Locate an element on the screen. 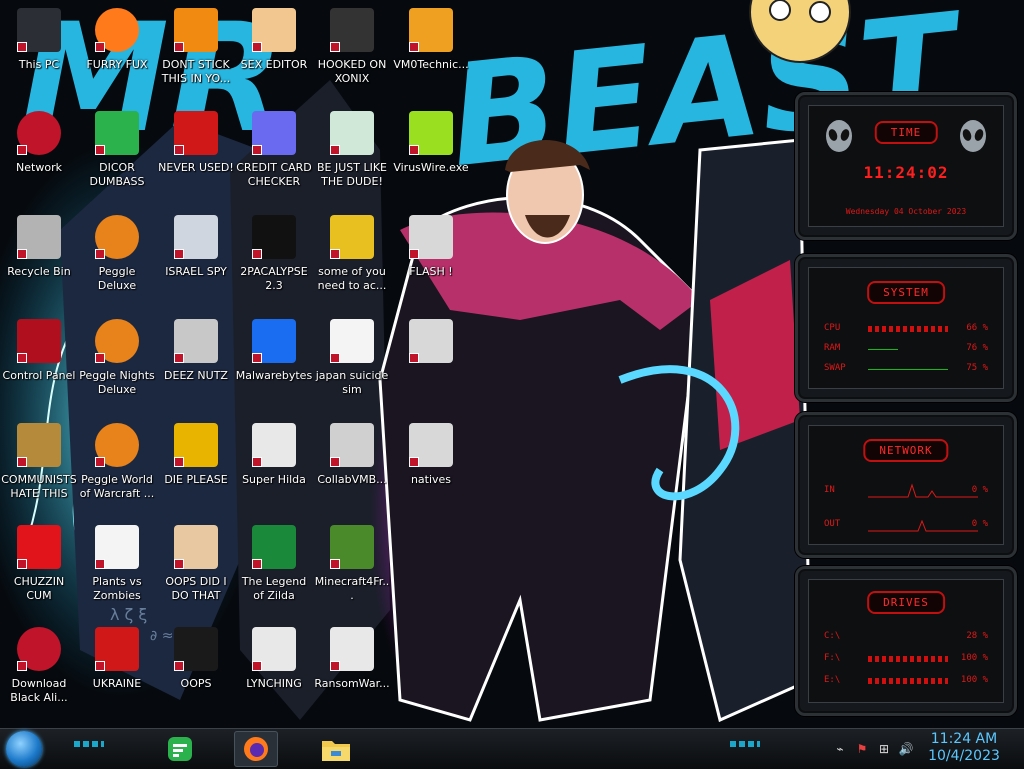 This screenshot has height=769, width=1024. desktop-icon-deez-nutz: DEEZ NUTZ is located at coordinates (196, 364).